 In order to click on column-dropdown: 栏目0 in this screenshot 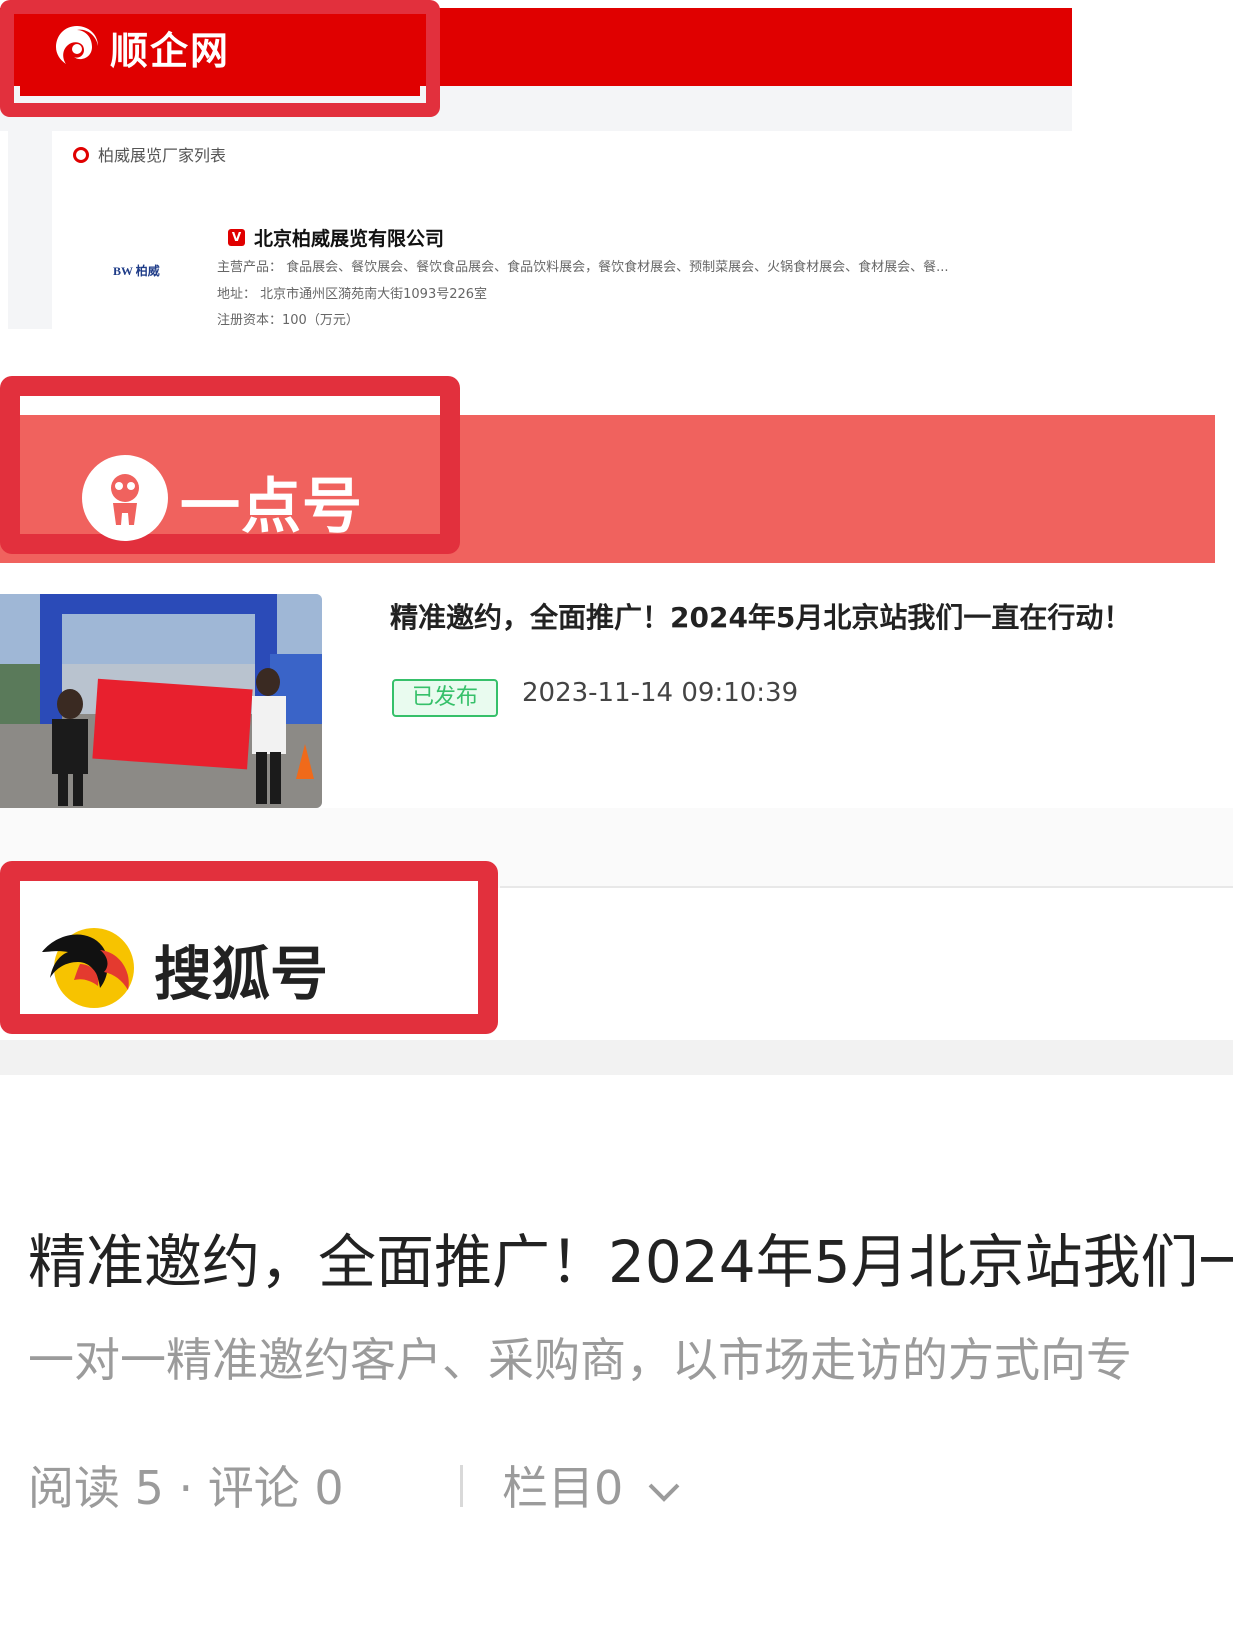, I will do `click(593, 1485)`.